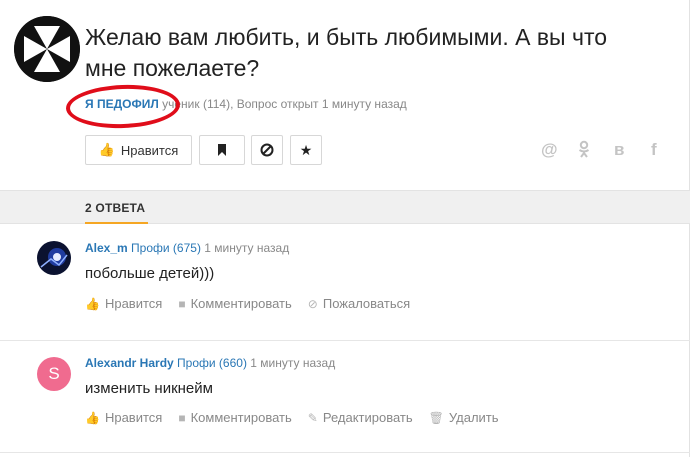 The image size is (694, 457). I want to click on answer-report-label: Пожаловаться, so click(366, 303).